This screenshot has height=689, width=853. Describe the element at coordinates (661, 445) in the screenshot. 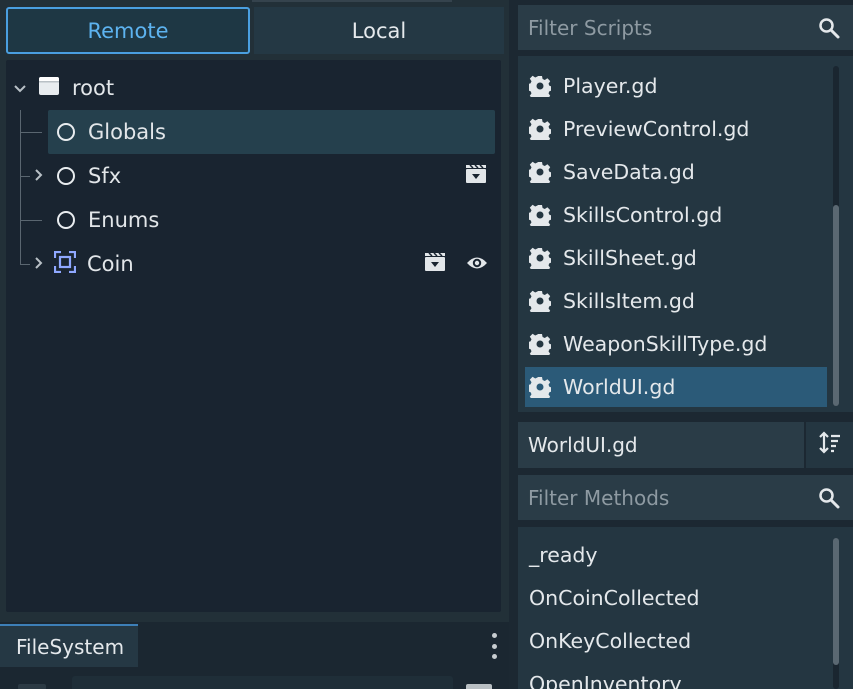

I see `current-script-name: WorldUI.gd` at that location.